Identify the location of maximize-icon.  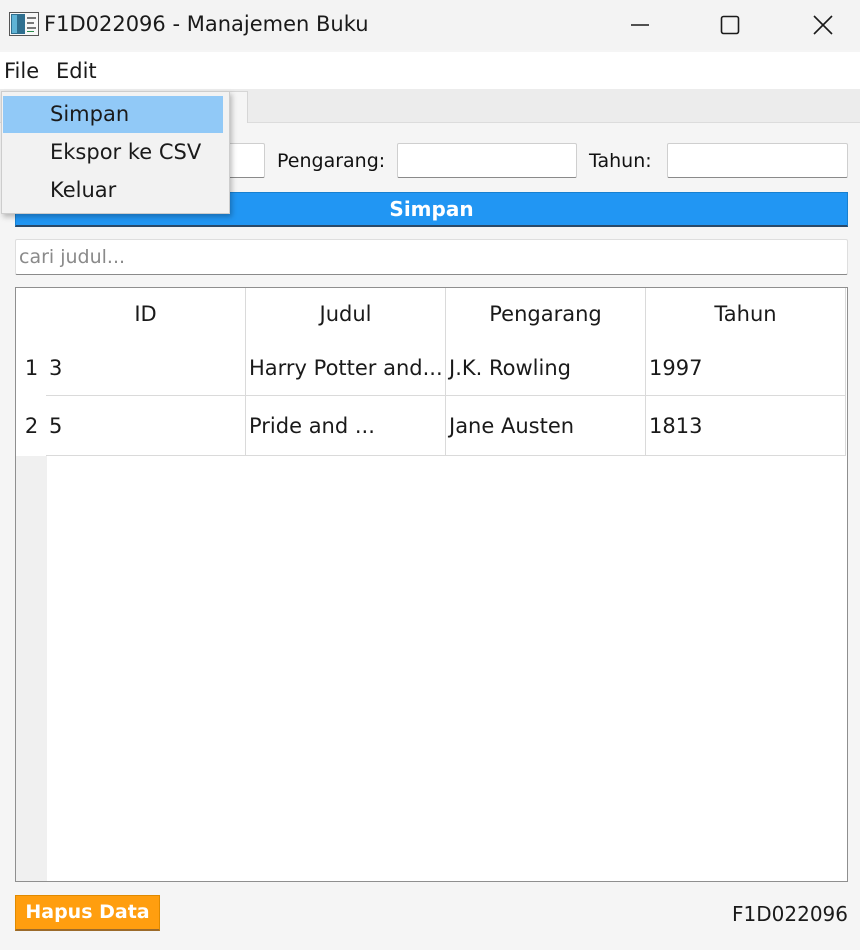
(730, 25).